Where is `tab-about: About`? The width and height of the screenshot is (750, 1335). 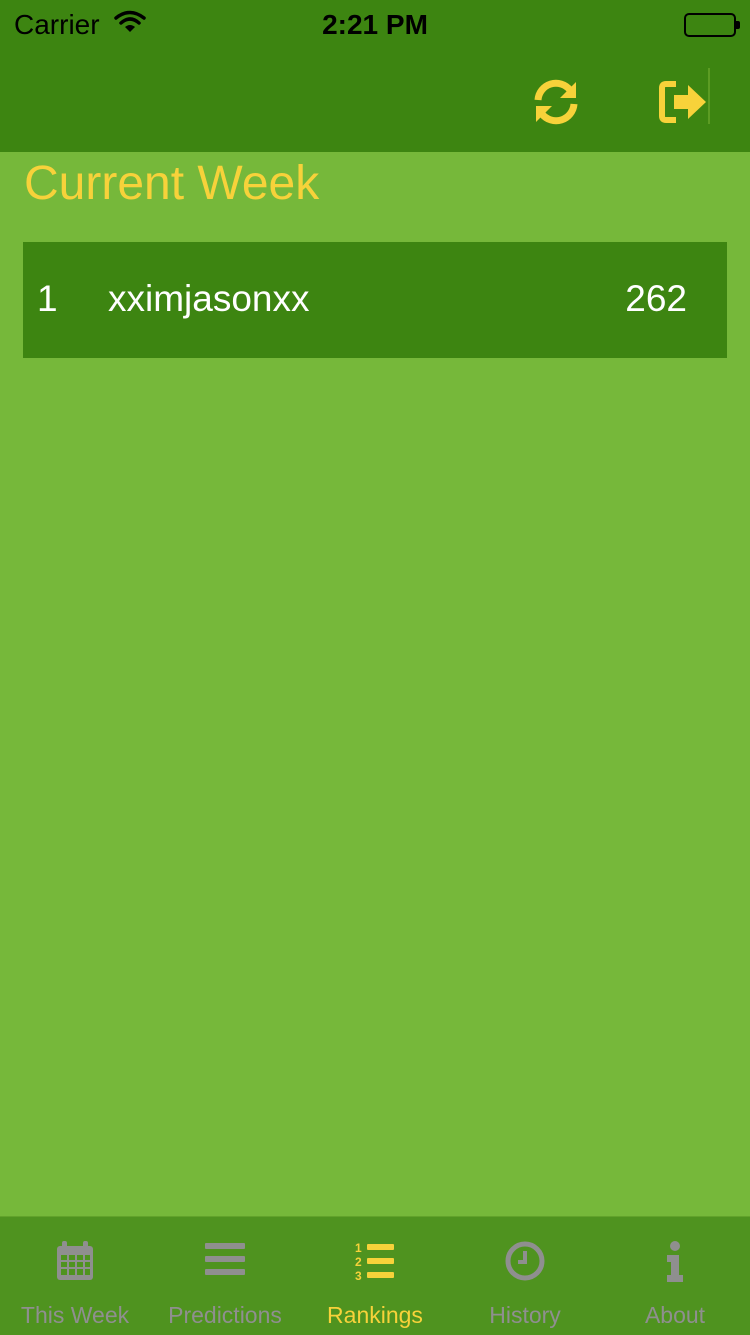 tab-about: About is located at coordinates (675, 1276).